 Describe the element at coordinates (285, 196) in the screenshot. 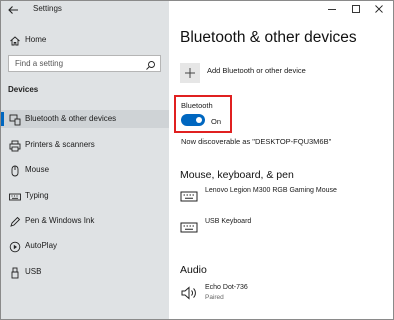

I see `device-item: Lenovo Legion M300 RGB Gaming Mouse` at that location.